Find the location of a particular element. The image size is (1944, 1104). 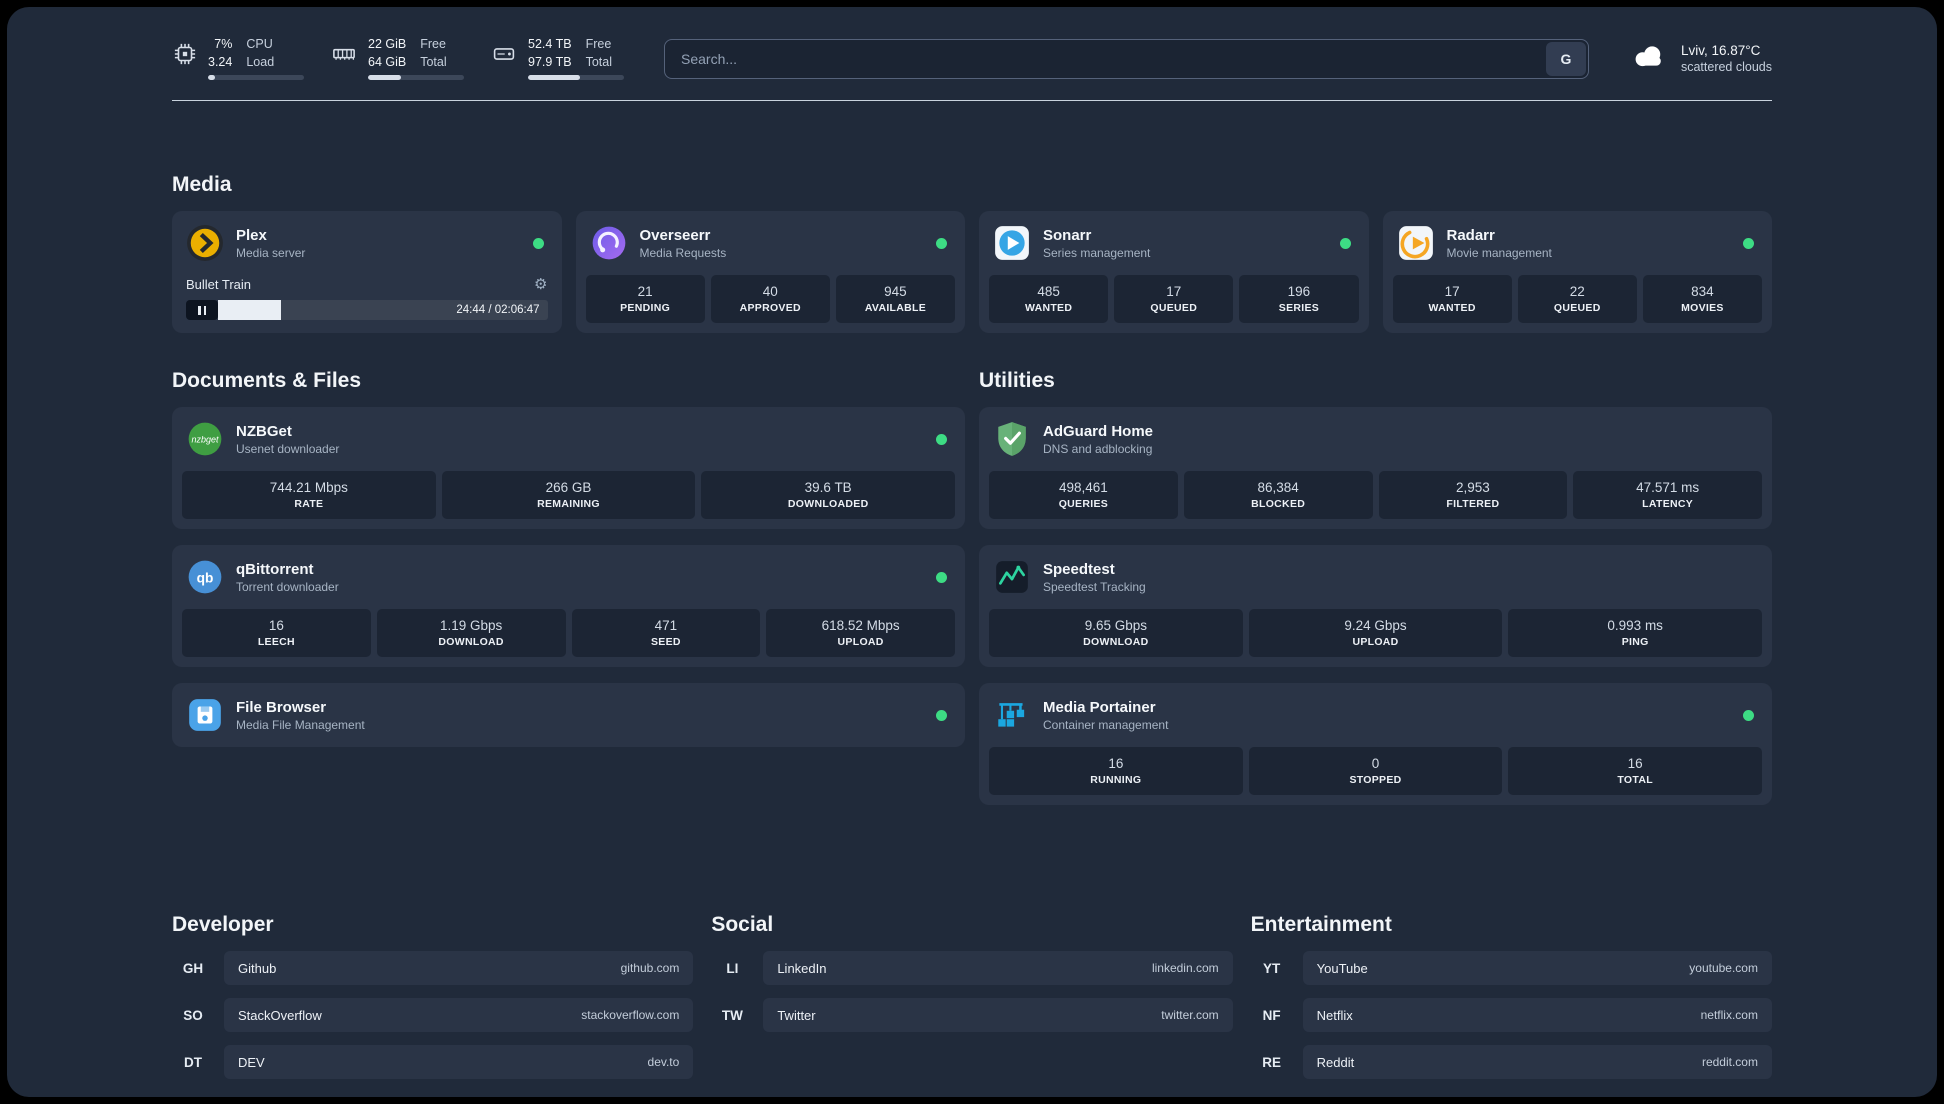

bookmark-abbr: TW is located at coordinates (732, 1015).